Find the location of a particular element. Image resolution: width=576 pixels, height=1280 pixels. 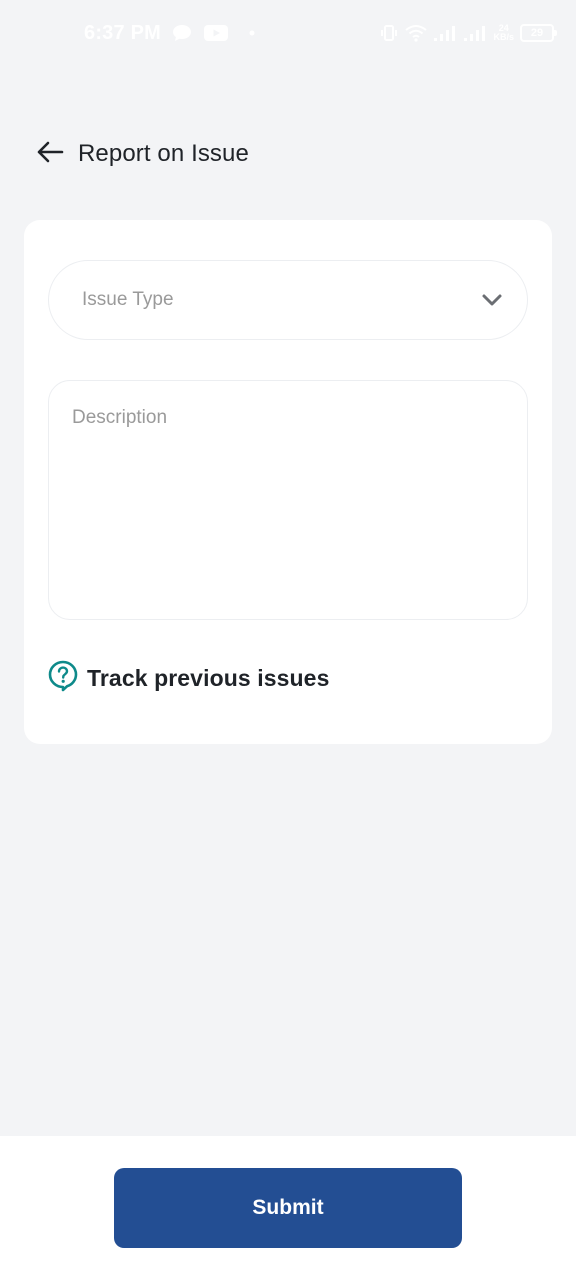

page-title: Report on Issue is located at coordinates (163, 153).